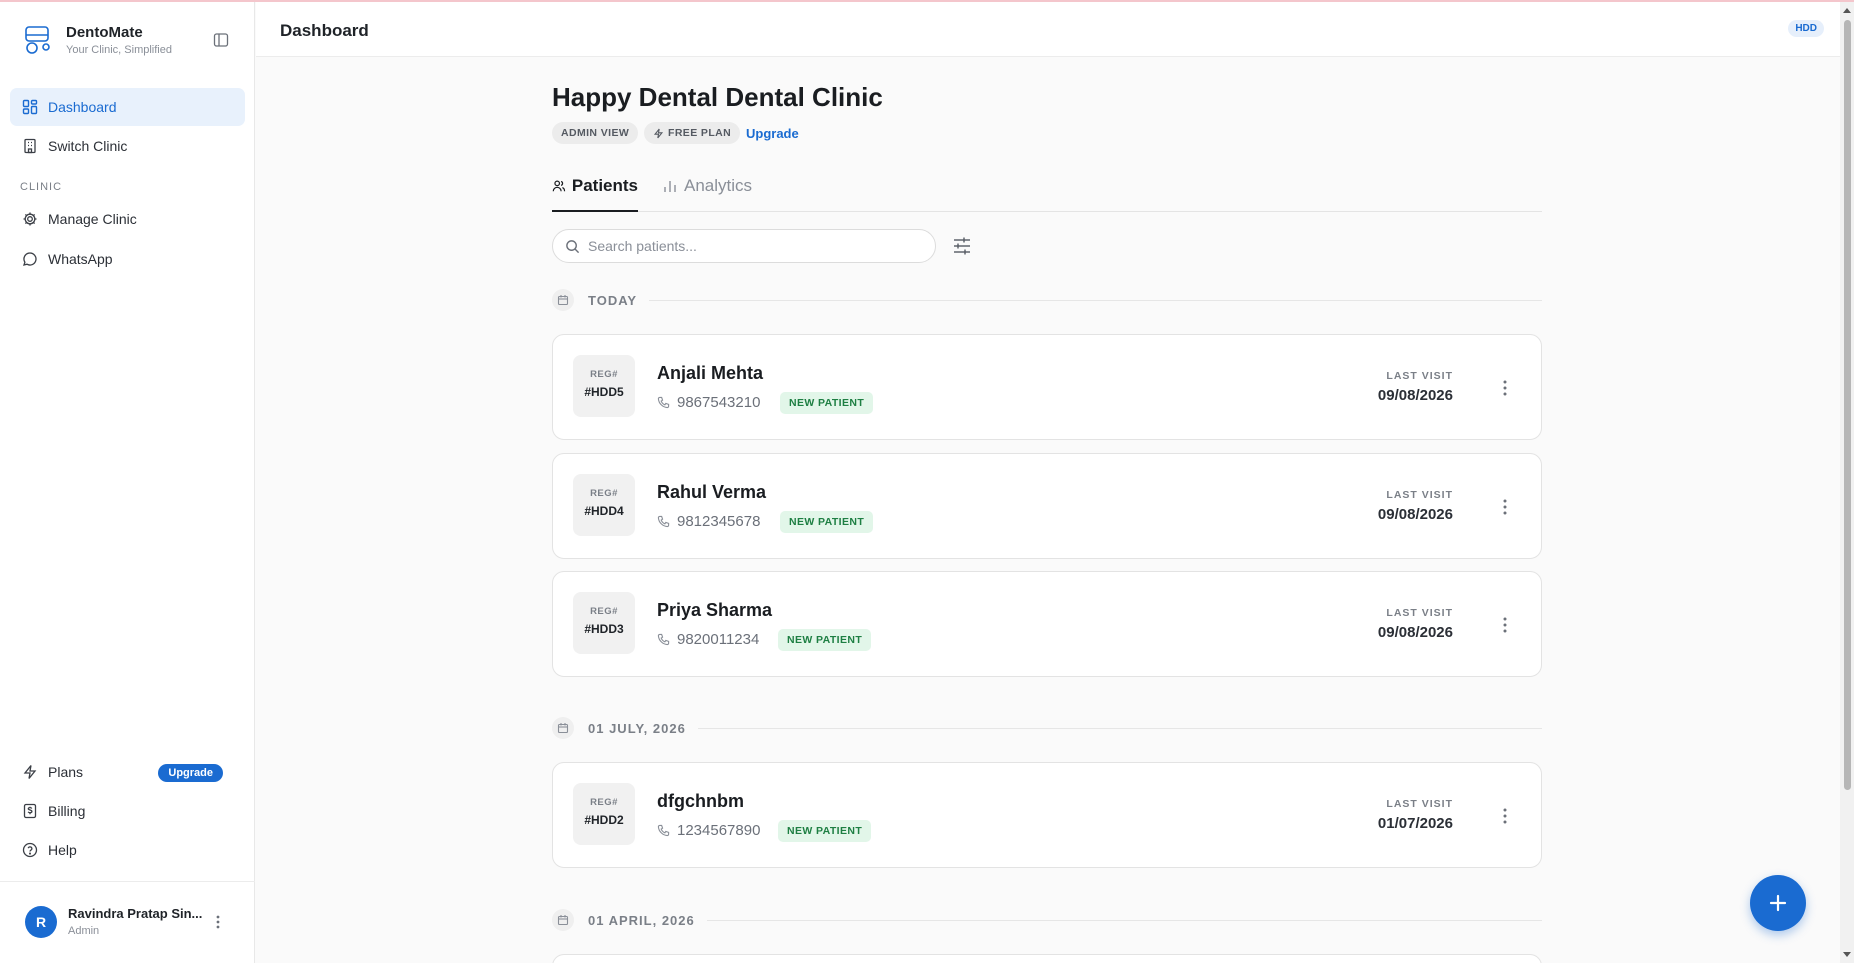  I want to click on scroll-thumb, so click(1847, 405).